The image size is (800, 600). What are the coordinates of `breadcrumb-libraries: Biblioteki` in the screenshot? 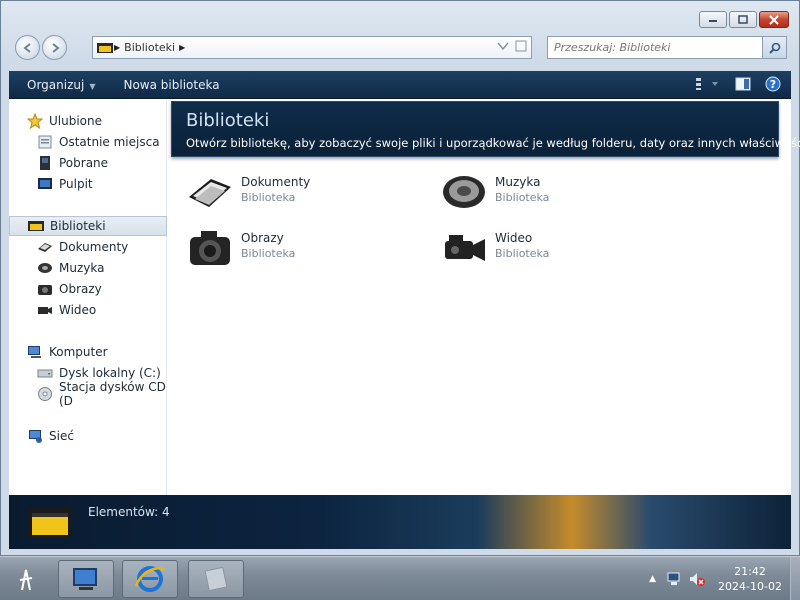 It's located at (149, 47).